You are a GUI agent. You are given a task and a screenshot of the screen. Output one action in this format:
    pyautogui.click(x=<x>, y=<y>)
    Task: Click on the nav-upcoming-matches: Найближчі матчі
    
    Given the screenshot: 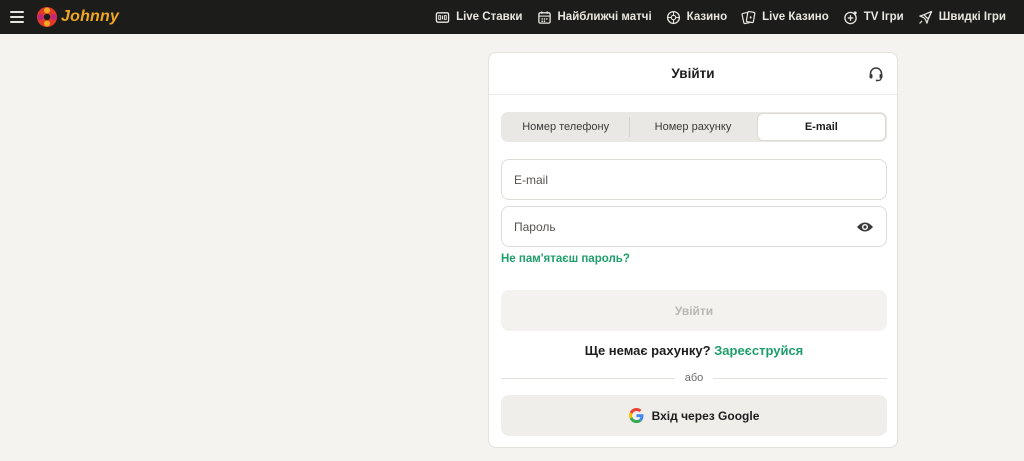 What is the action you would take?
    pyautogui.click(x=594, y=17)
    